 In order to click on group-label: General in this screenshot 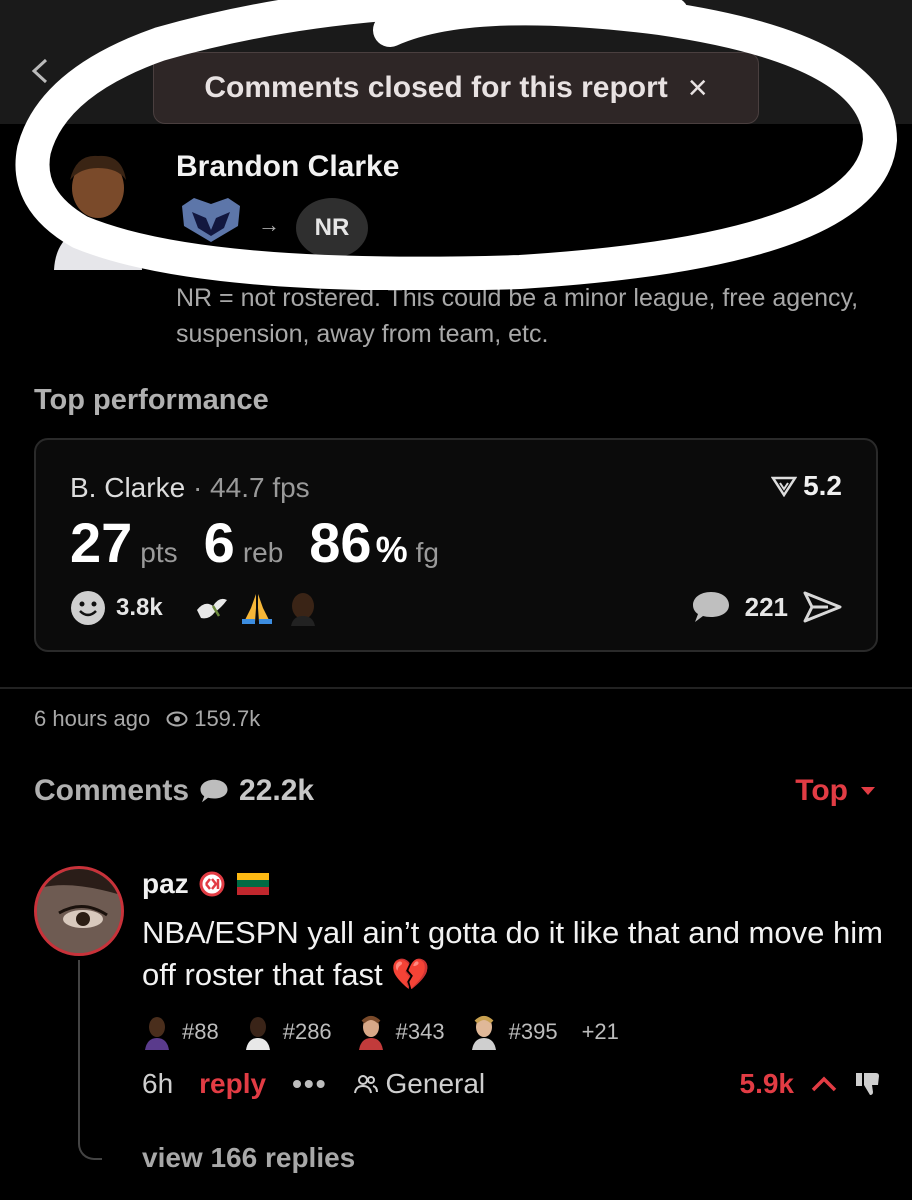, I will do `click(435, 1083)`.